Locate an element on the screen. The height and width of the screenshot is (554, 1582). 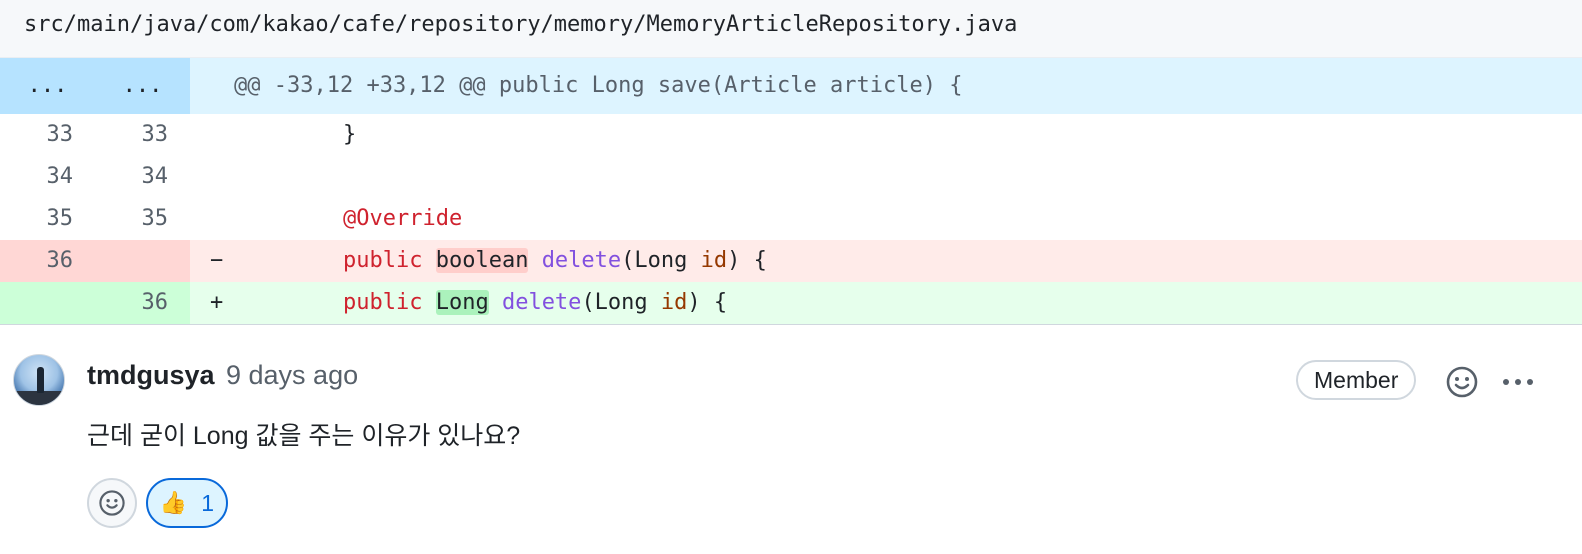
avatar is located at coordinates (39, 380).